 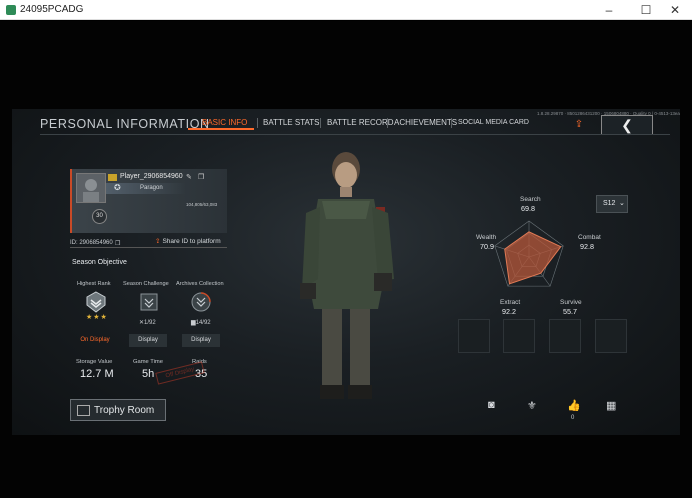 I want to click on game-time-value: 5h, so click(x=148, y=374).